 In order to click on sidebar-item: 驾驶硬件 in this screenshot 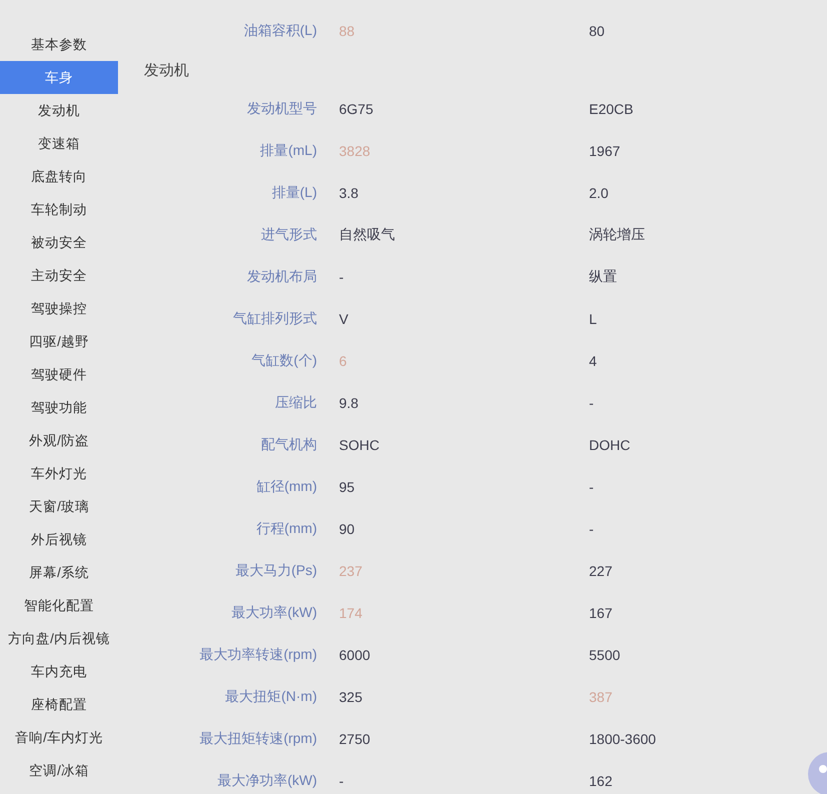, I will do `click(59, 374)`.